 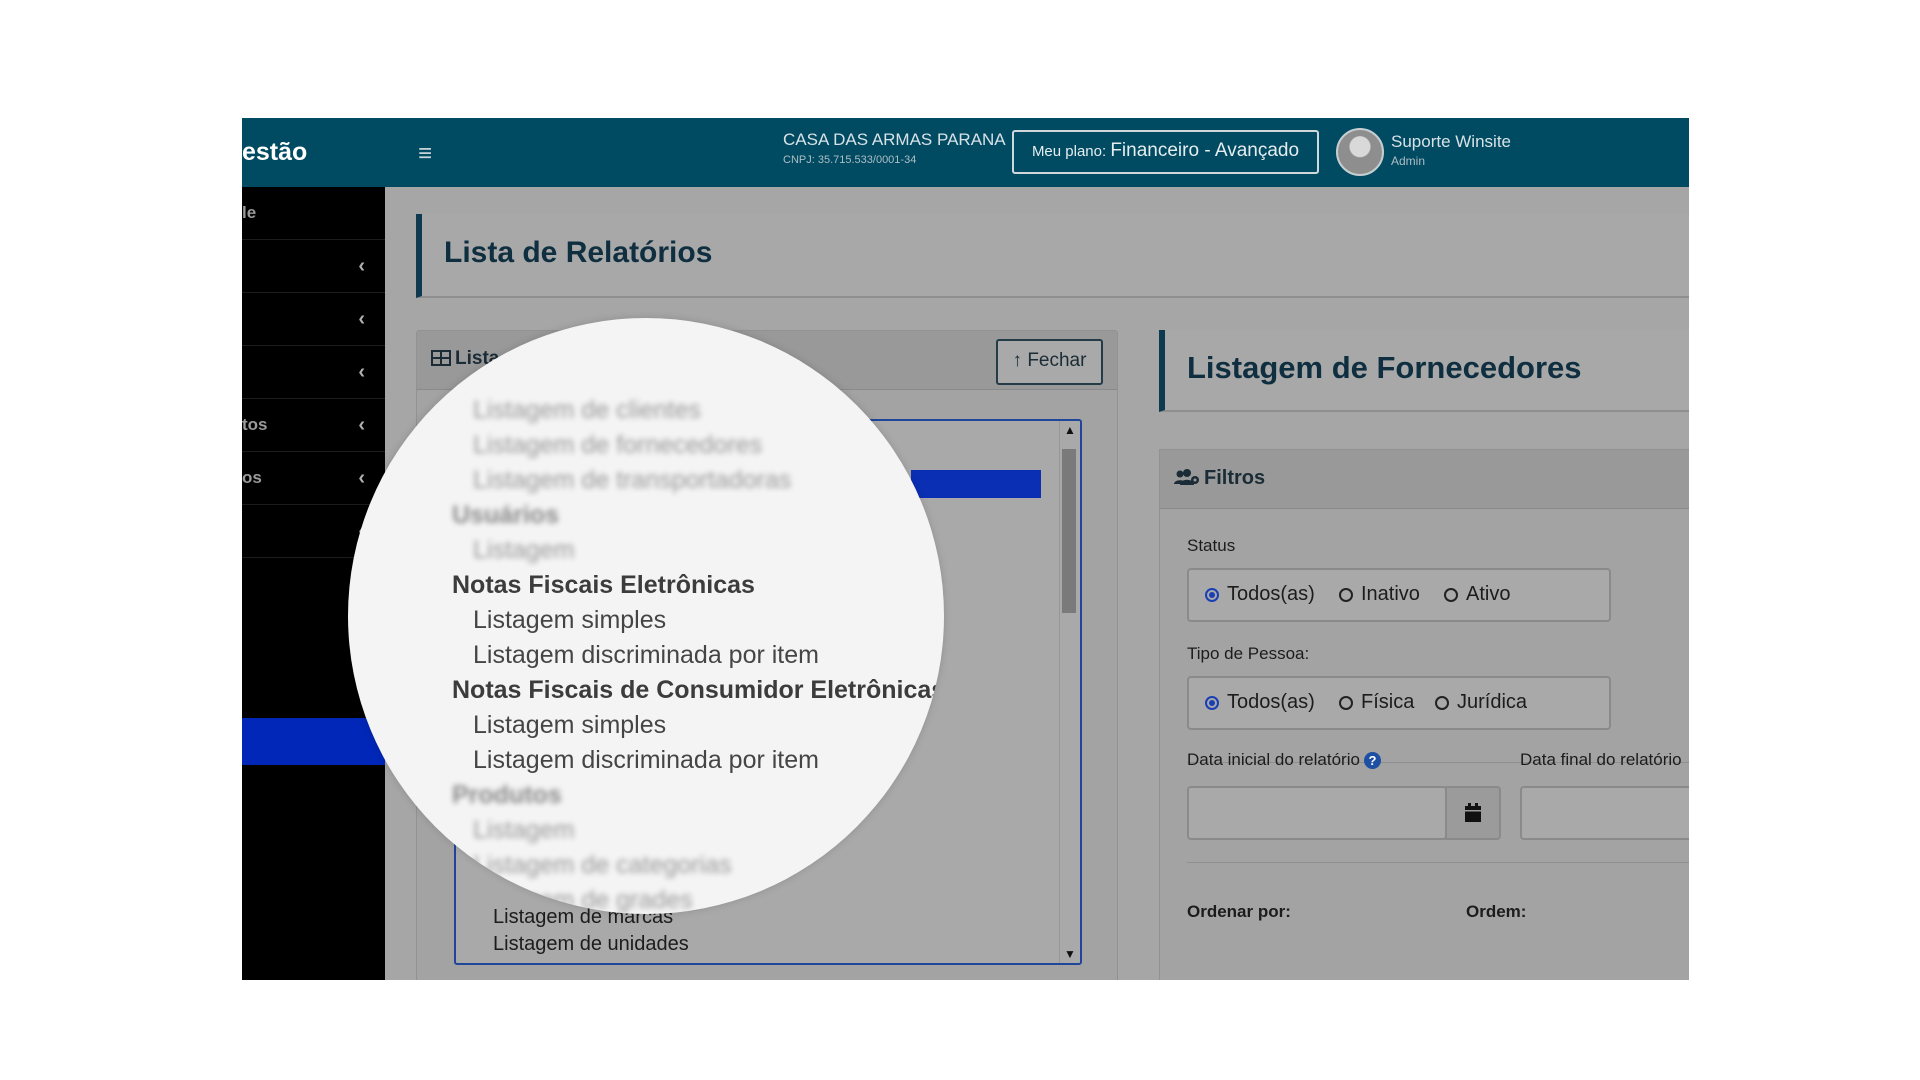 What do you see at coordinates (1451, 141) in the screenshot?
I see `user-name: Suporte Winsite` at bounding box center [1451, 141].